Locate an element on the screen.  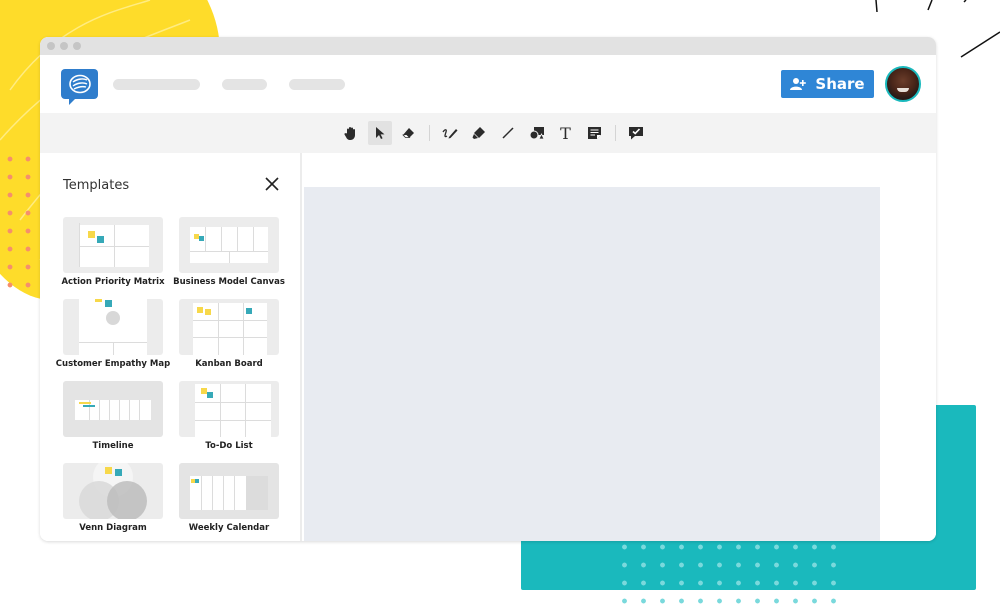
template-customer-empathy-map: Customer Empathy Map is located at coordinates (113, 334).